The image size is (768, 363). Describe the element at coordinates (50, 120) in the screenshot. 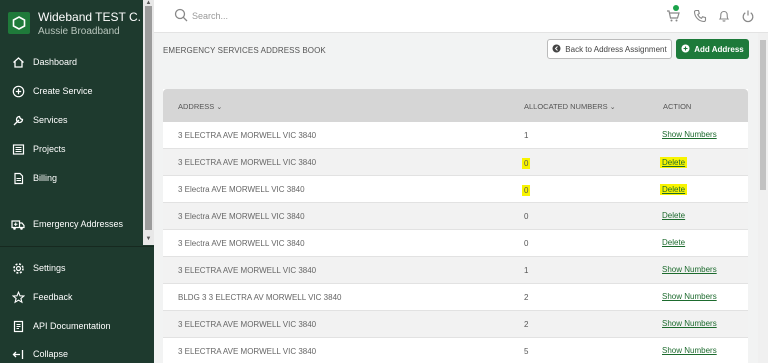

I see `sidebar-item-label: Services` at that location.